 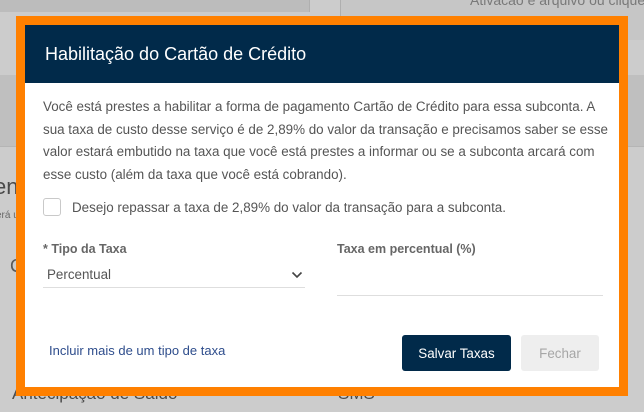 I want to click on add-fee-type-link: Incluir mais de um tipo de taxa, so click(x=137, y=350).